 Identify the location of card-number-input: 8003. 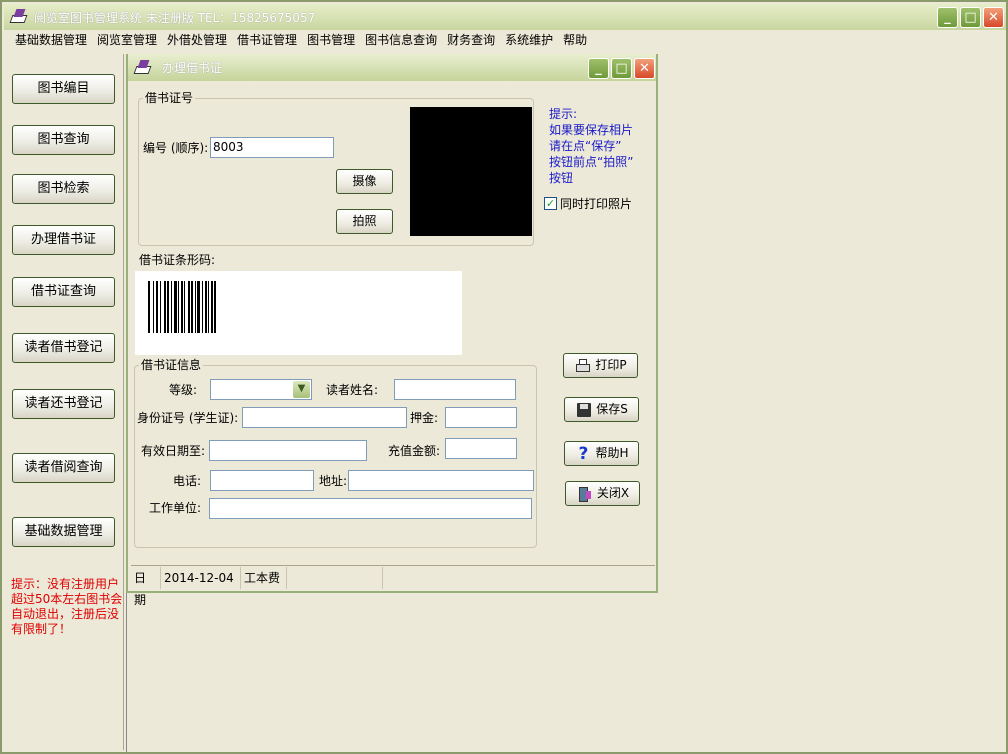
(272, 147).